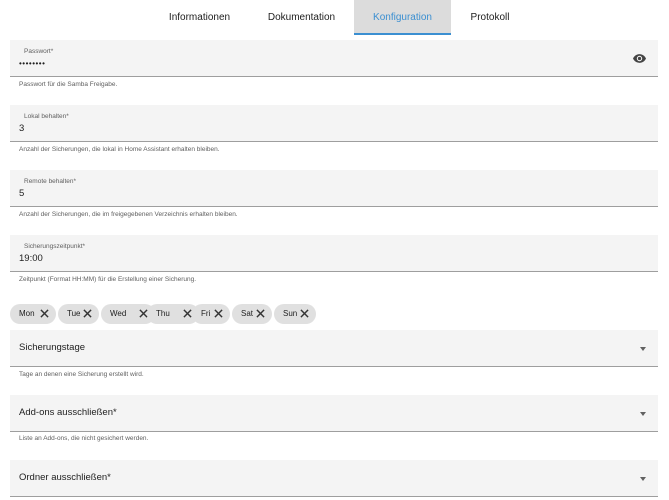  What do you see at coordinates (52, 347) in the screenshot?
I see `backup-days-select-label: Sicherungstage` at bounding box center [52, 347].